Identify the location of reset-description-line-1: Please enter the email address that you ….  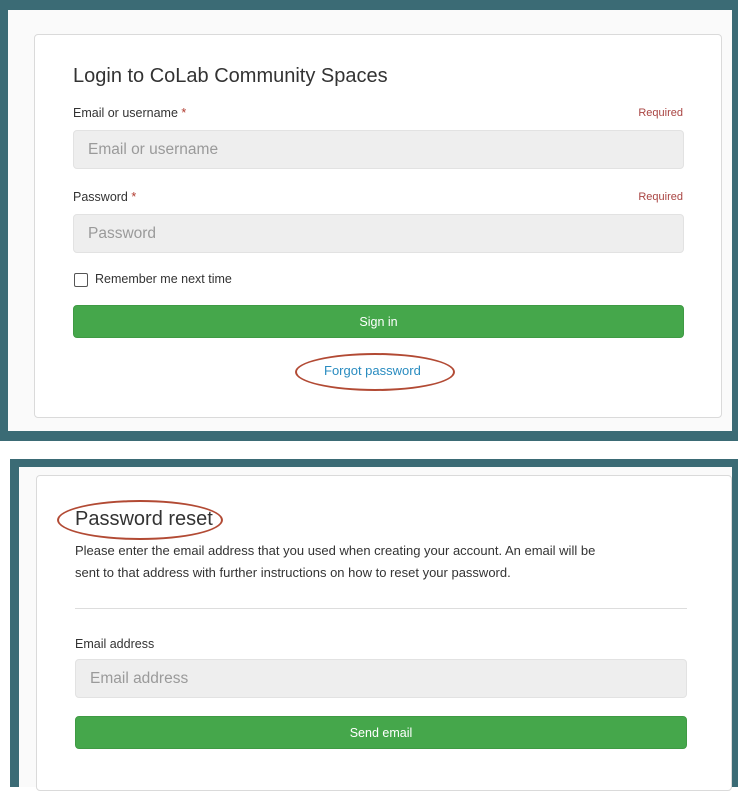
(335, 550).